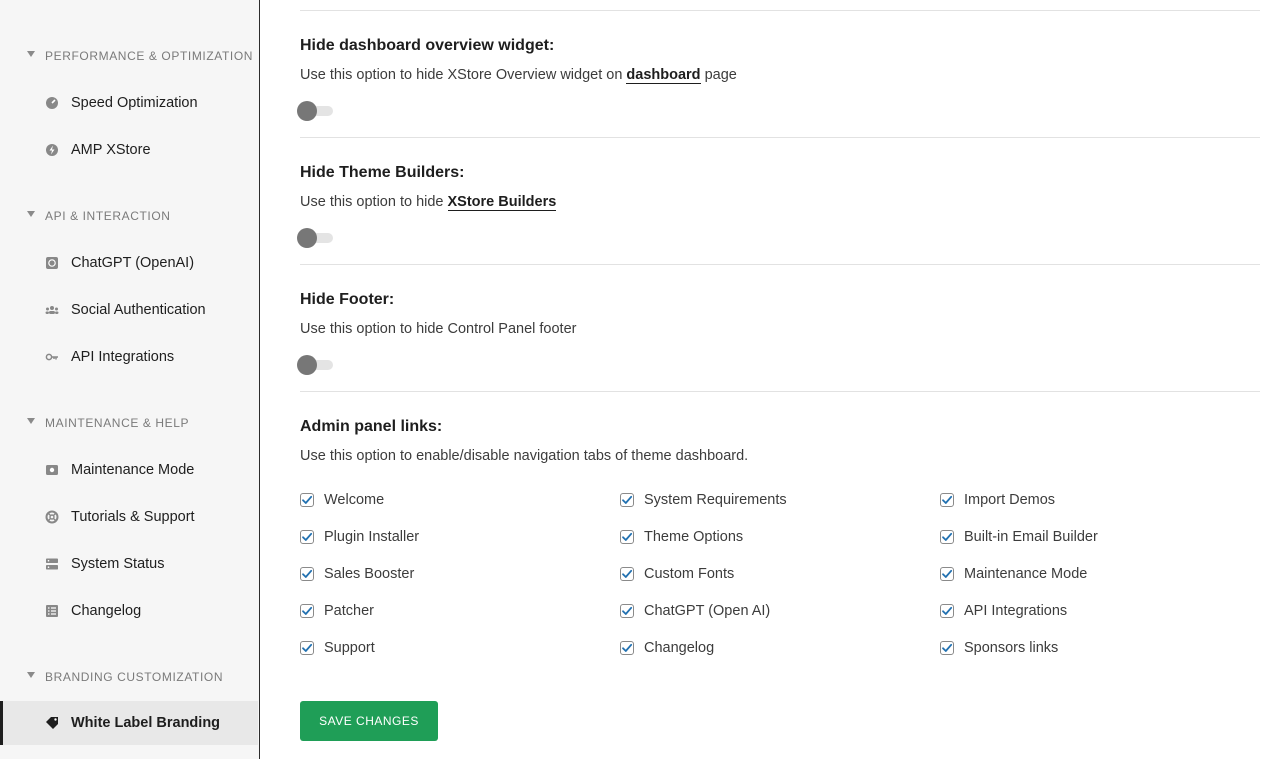  What do you see at coordinates (663, 75) in the screenshot?
I see `dashboard-link: dashboard` at bounding box center [663, 75].